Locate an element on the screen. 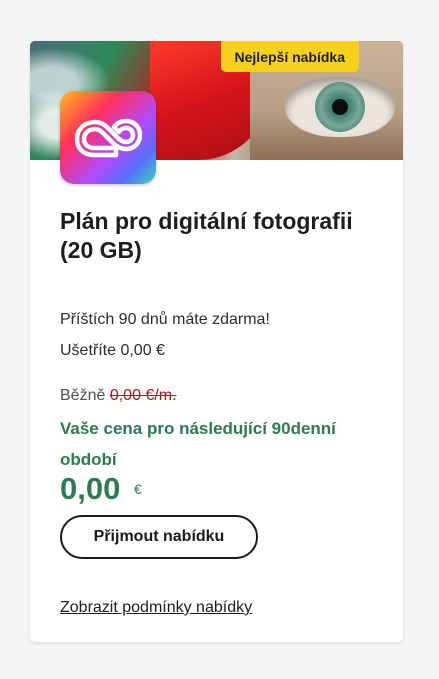 The height and width of the screenshot is (679, 439). banner-eye is located at coordinates (340, 107).